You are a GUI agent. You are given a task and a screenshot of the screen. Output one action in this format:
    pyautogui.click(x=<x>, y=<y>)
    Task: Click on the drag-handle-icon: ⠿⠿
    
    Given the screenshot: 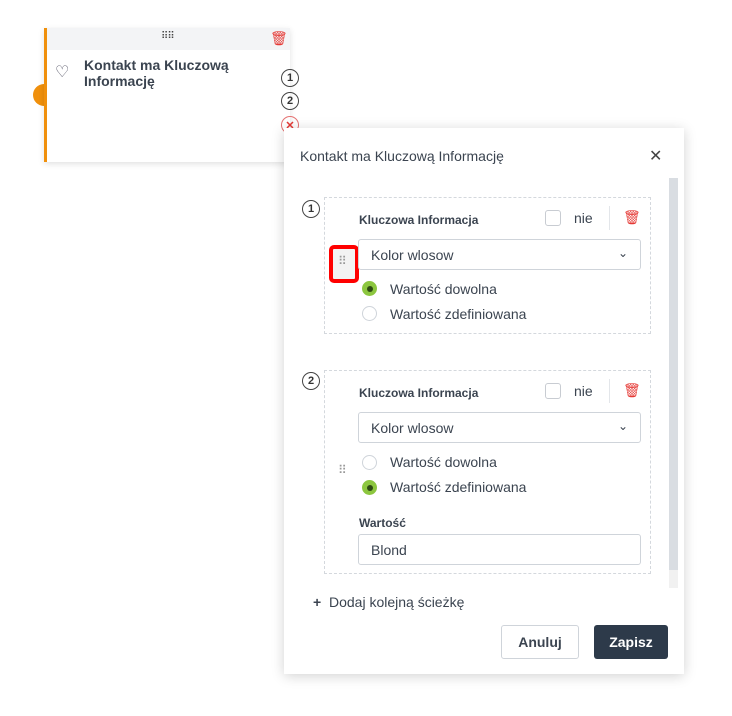 What is the action you would take?
    pyautogui.click(x=168, y=37)
    